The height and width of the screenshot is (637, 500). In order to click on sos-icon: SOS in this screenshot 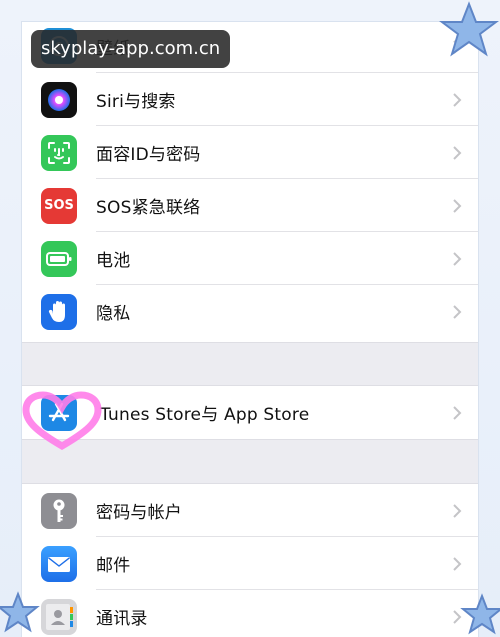, I will do `click(59, 205)`.